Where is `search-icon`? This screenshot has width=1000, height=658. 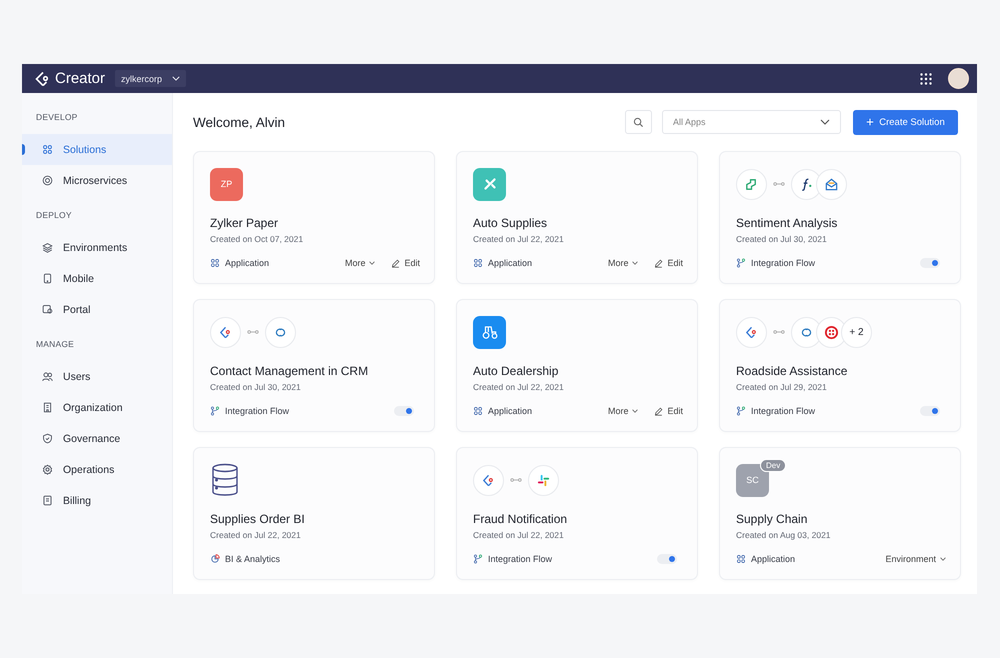 search-icon is located at coordinates (638, 122).